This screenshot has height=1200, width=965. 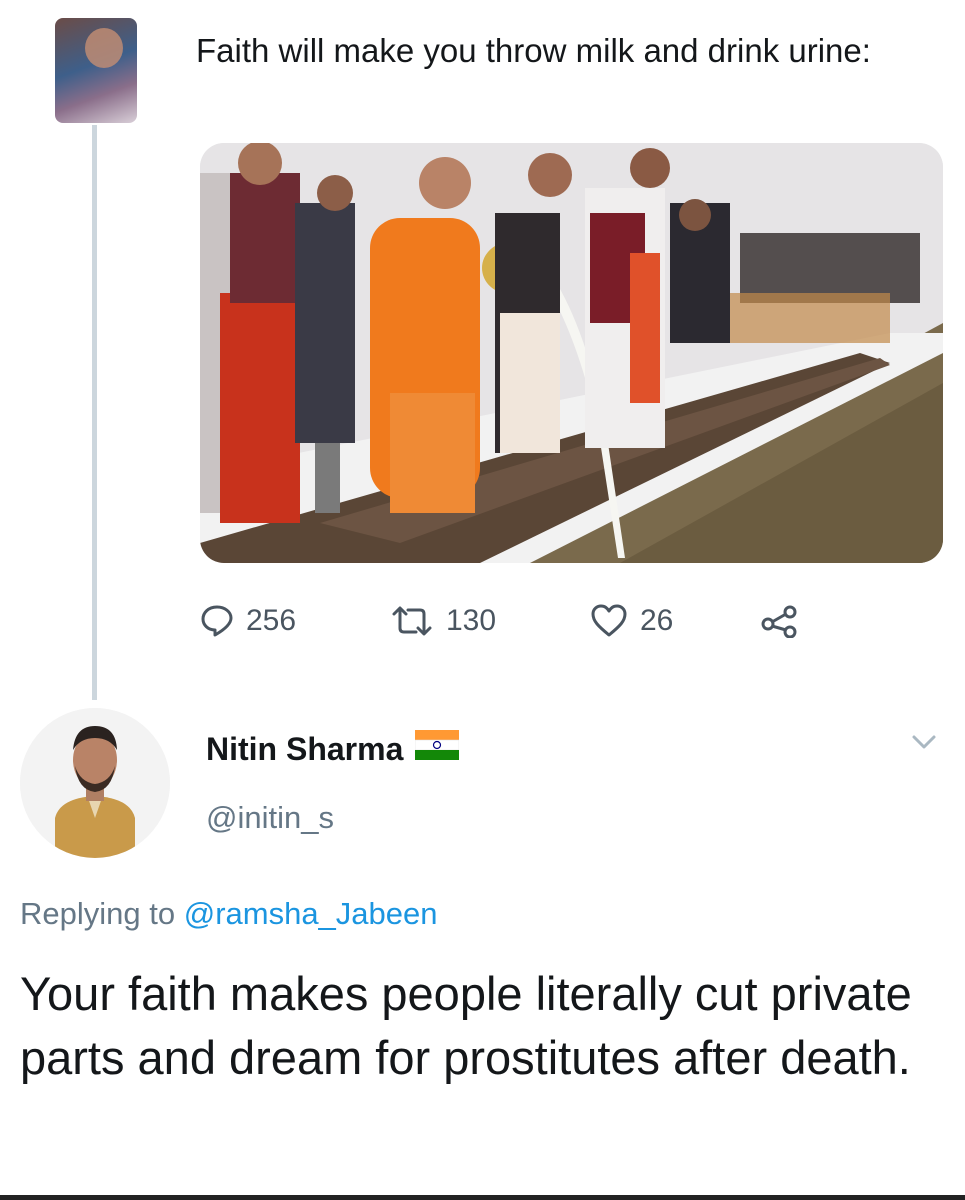 I want to click on like-count: 26, so click(x=657, y=620).